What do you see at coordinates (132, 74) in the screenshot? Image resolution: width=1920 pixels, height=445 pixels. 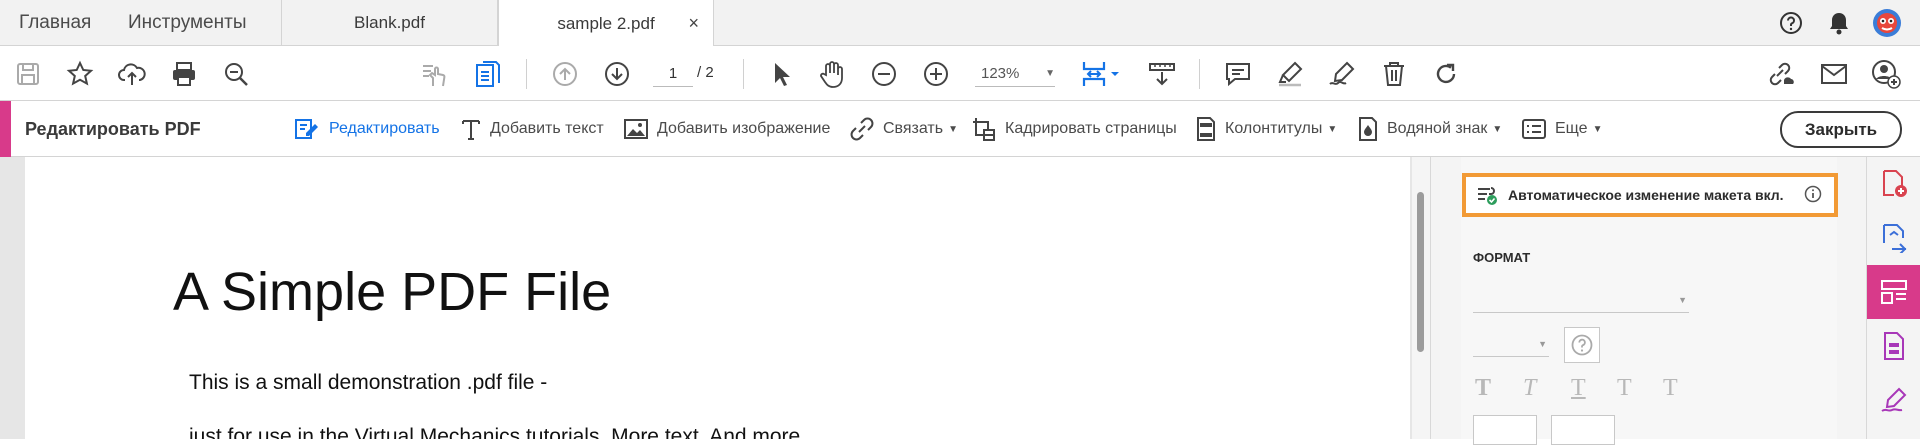 I see `cloud-upload-icon` at bounding box center [132, 74].